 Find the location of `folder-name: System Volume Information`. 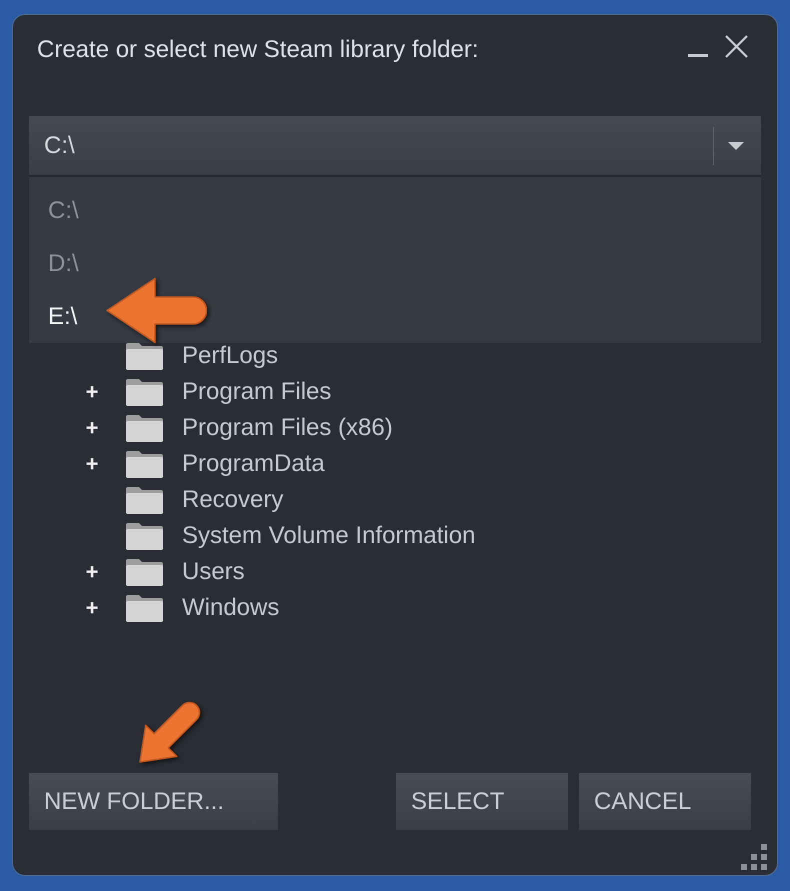

folder-name: System Volume Information is located at coordinates (329, 536).